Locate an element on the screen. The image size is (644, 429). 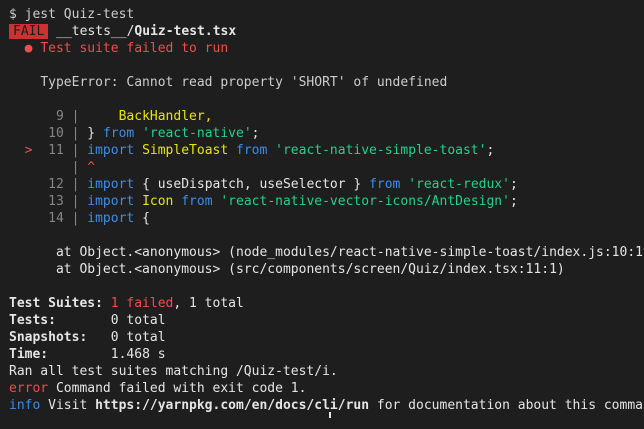
summary-label: Tests: is located at coordinates (32, 320).